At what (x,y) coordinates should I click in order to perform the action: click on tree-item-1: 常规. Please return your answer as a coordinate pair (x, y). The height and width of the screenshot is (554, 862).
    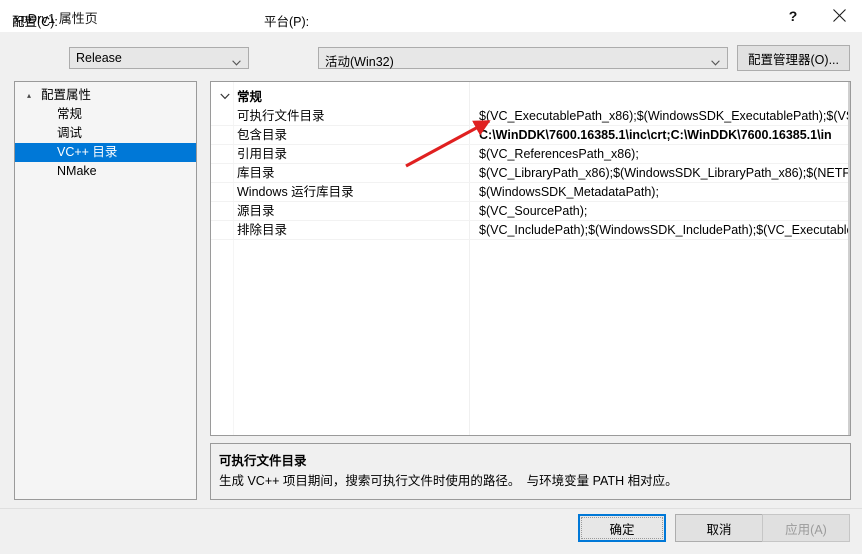
    Looking at the image, I should click on (105, 114).